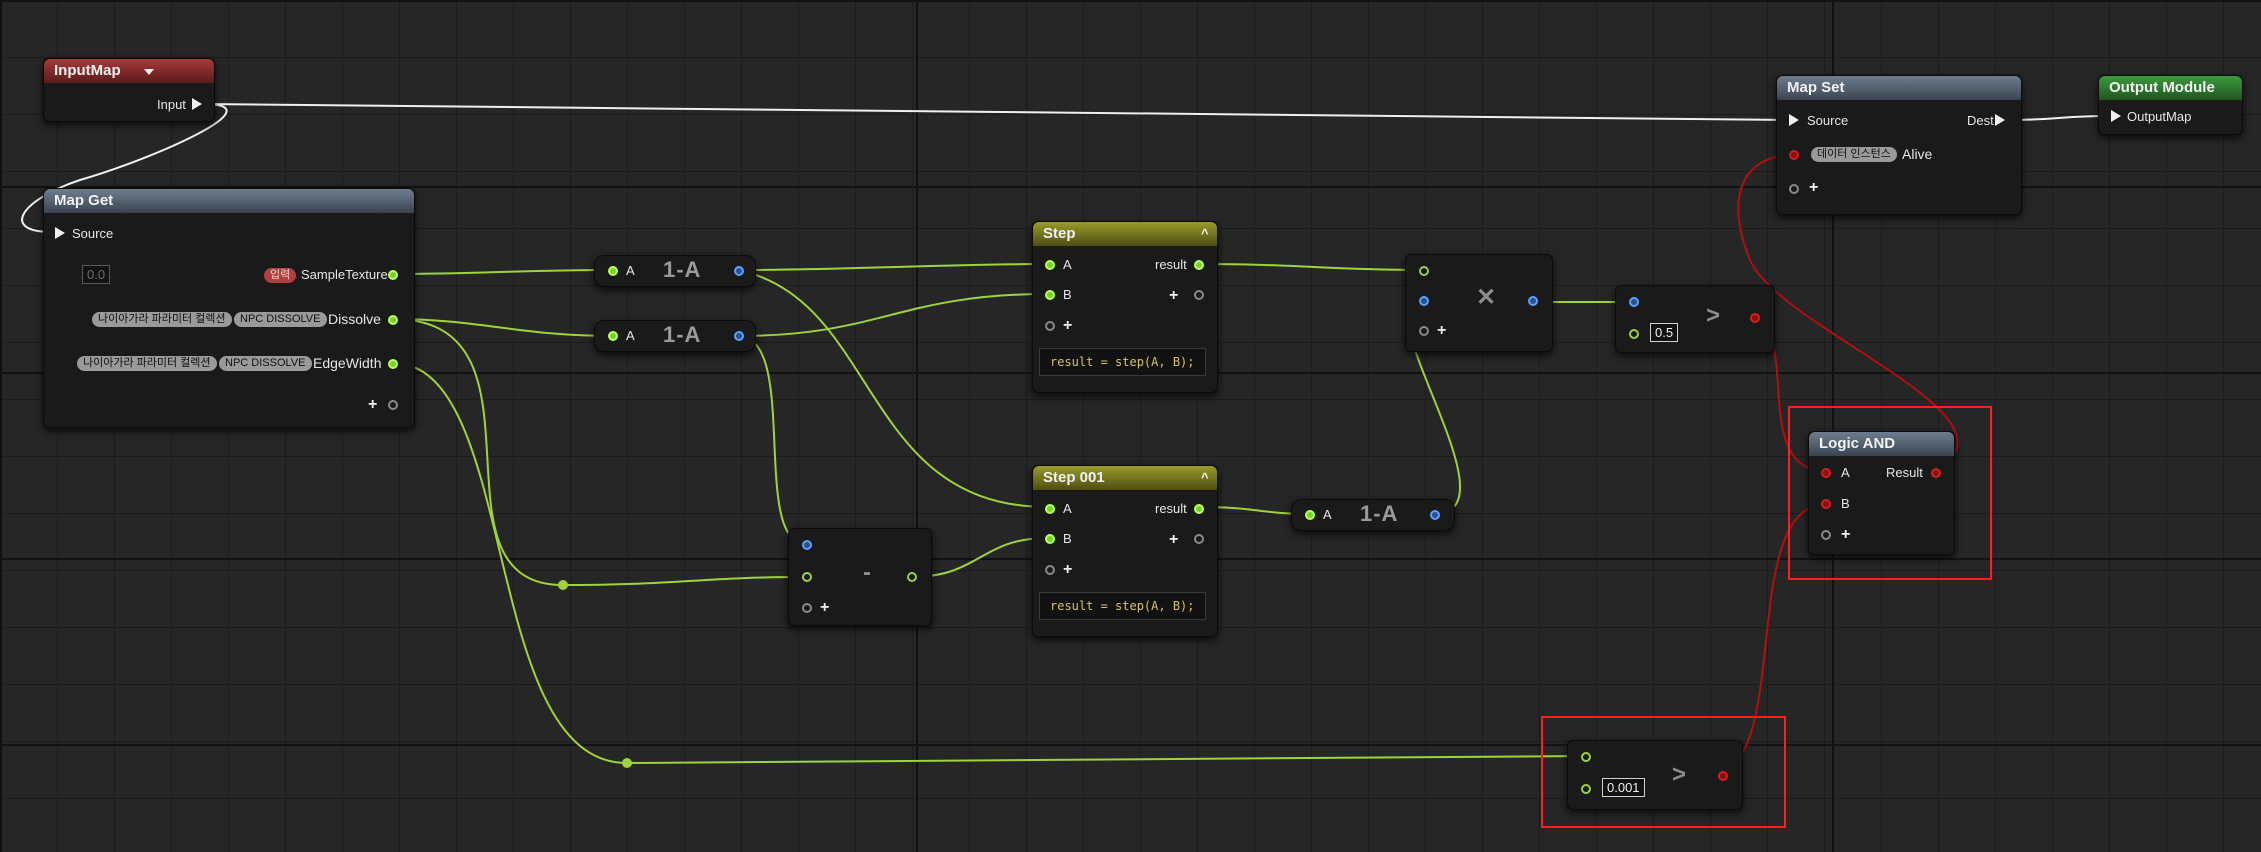 The height and width of the screenshot is (852, 2261). I want to click on alive-in-pin, so click(1794, 155).